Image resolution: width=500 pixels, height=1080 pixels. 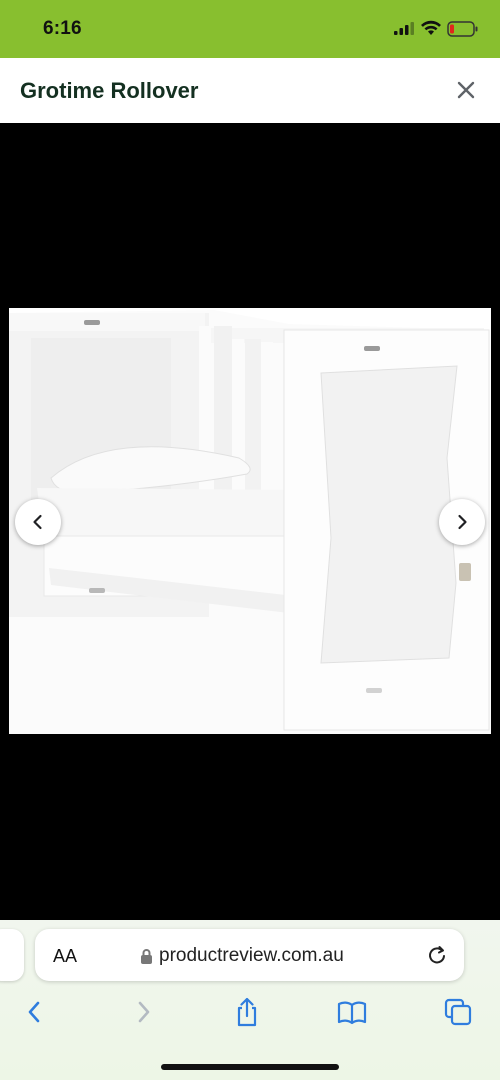 I want to click on url-text: productreview.com.au, so click(x=251, y=956).